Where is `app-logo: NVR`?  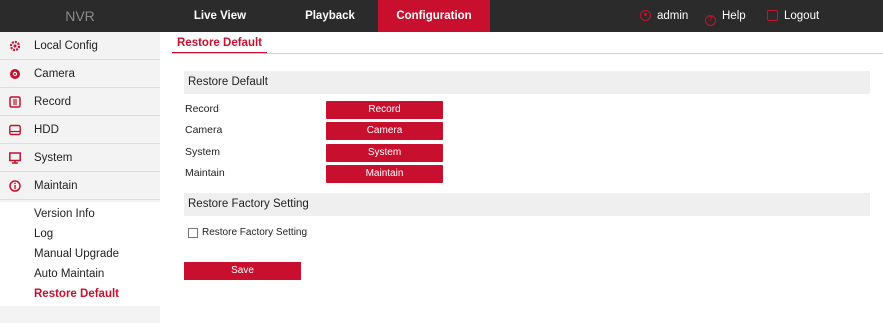
app-logo: NVR is located at coordinates (80, 16).